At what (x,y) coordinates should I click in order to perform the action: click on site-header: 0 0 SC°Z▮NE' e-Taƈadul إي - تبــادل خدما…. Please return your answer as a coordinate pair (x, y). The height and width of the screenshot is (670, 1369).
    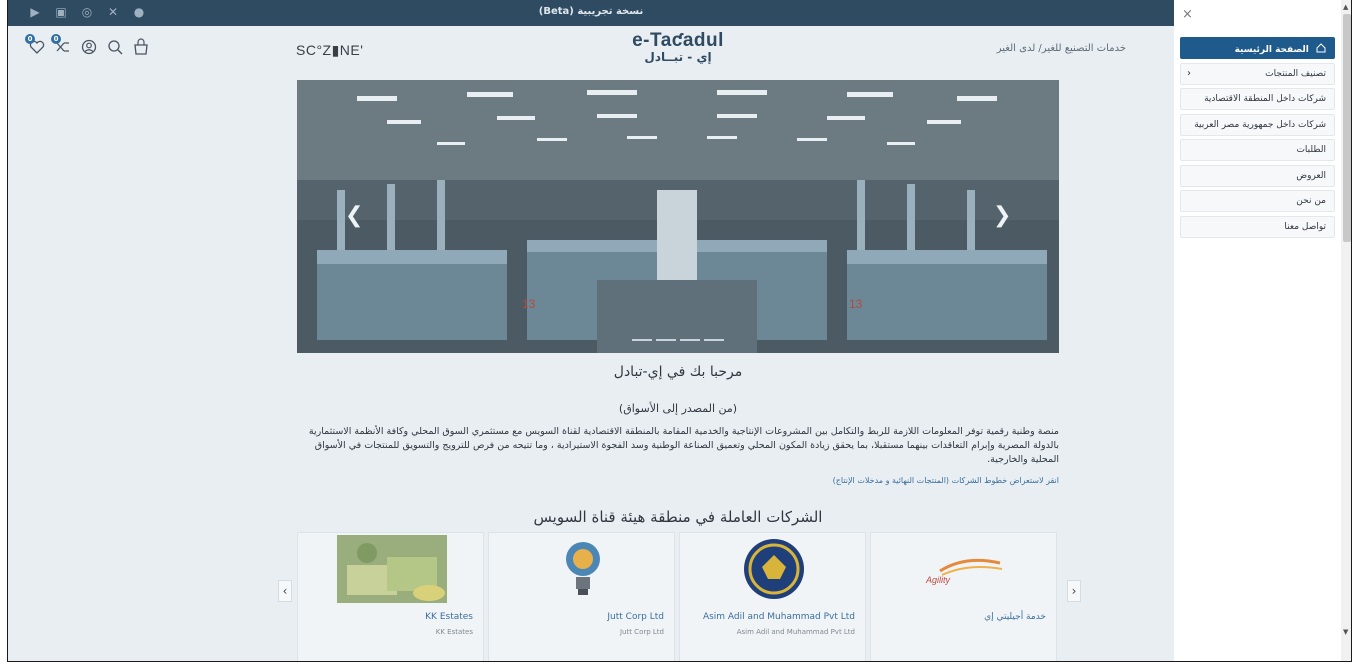
    Looking at the image, I should click on (591, 52).